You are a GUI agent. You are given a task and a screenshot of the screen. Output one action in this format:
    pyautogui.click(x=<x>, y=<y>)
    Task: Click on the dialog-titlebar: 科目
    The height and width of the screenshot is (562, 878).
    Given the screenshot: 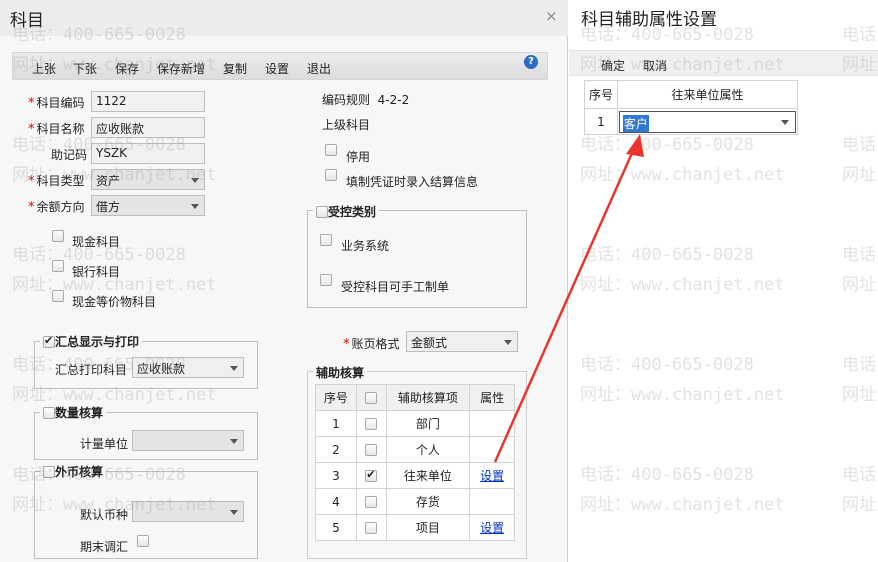 What is the action you would take?
    pyautogui.click(x=284, y=18)
    